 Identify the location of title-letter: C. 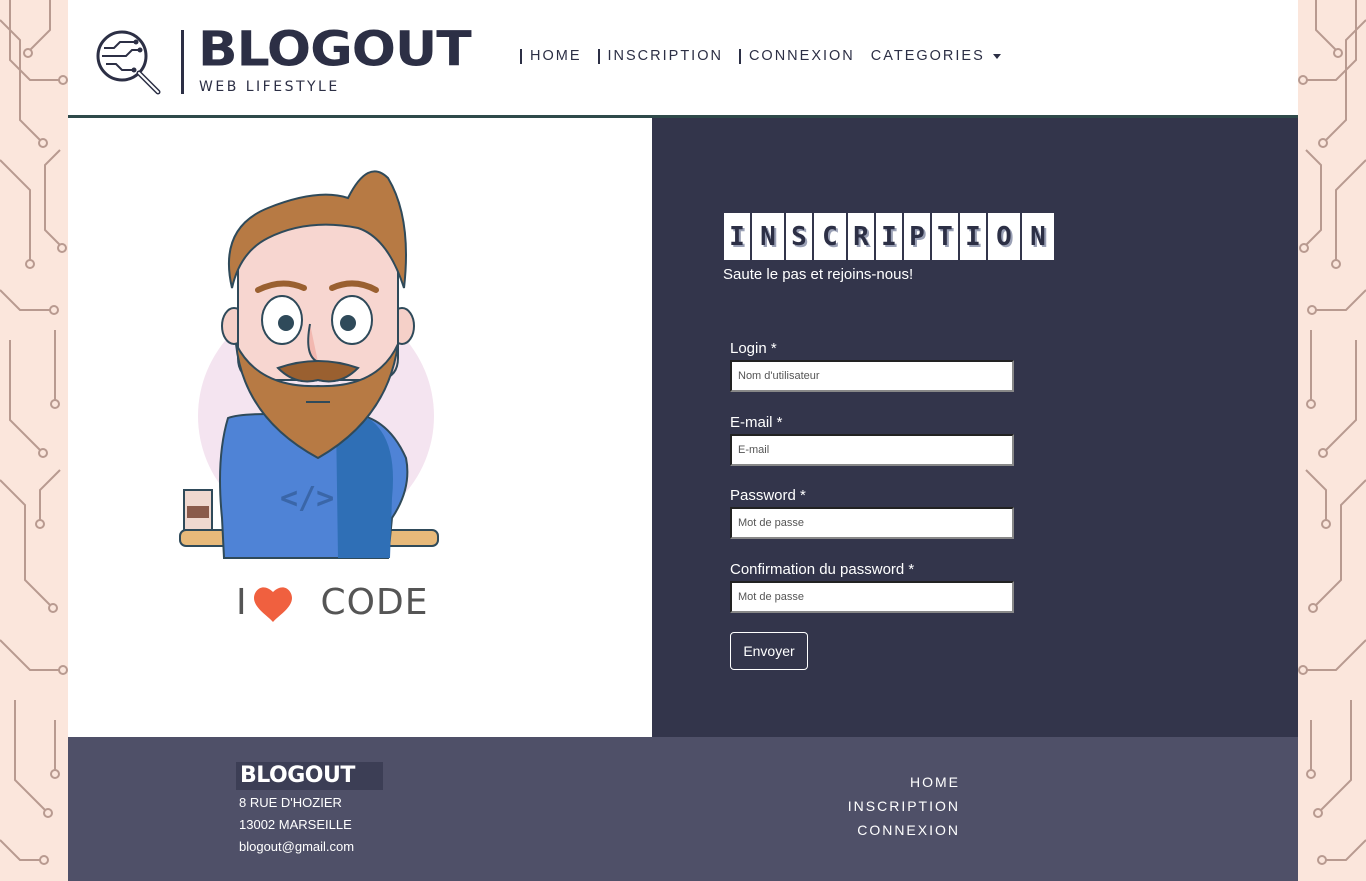
(830, 236).